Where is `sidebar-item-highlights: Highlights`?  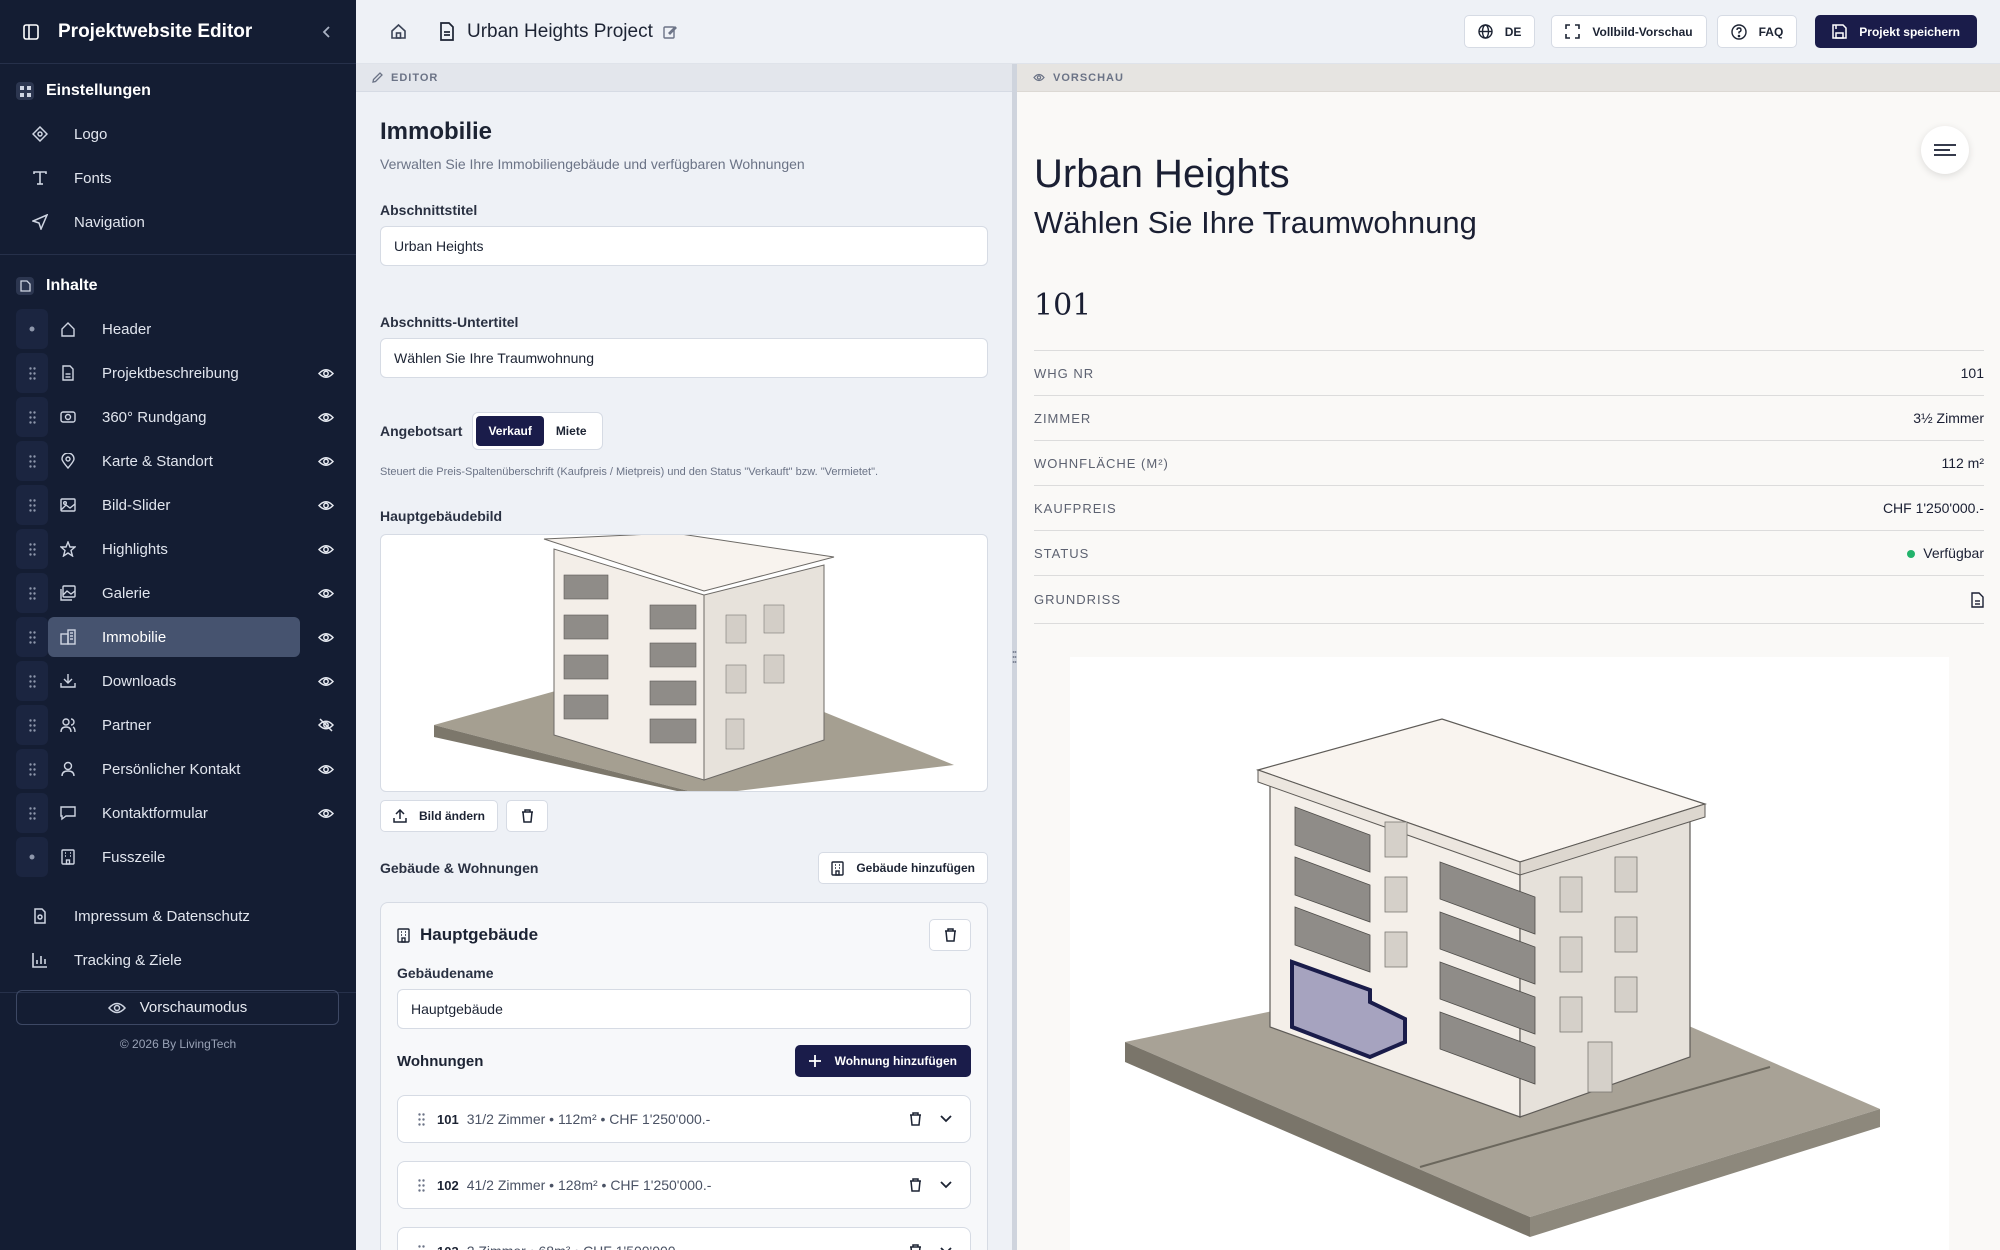 sidebar-item-highlights: Highlights is located at coordinates (178, 549).